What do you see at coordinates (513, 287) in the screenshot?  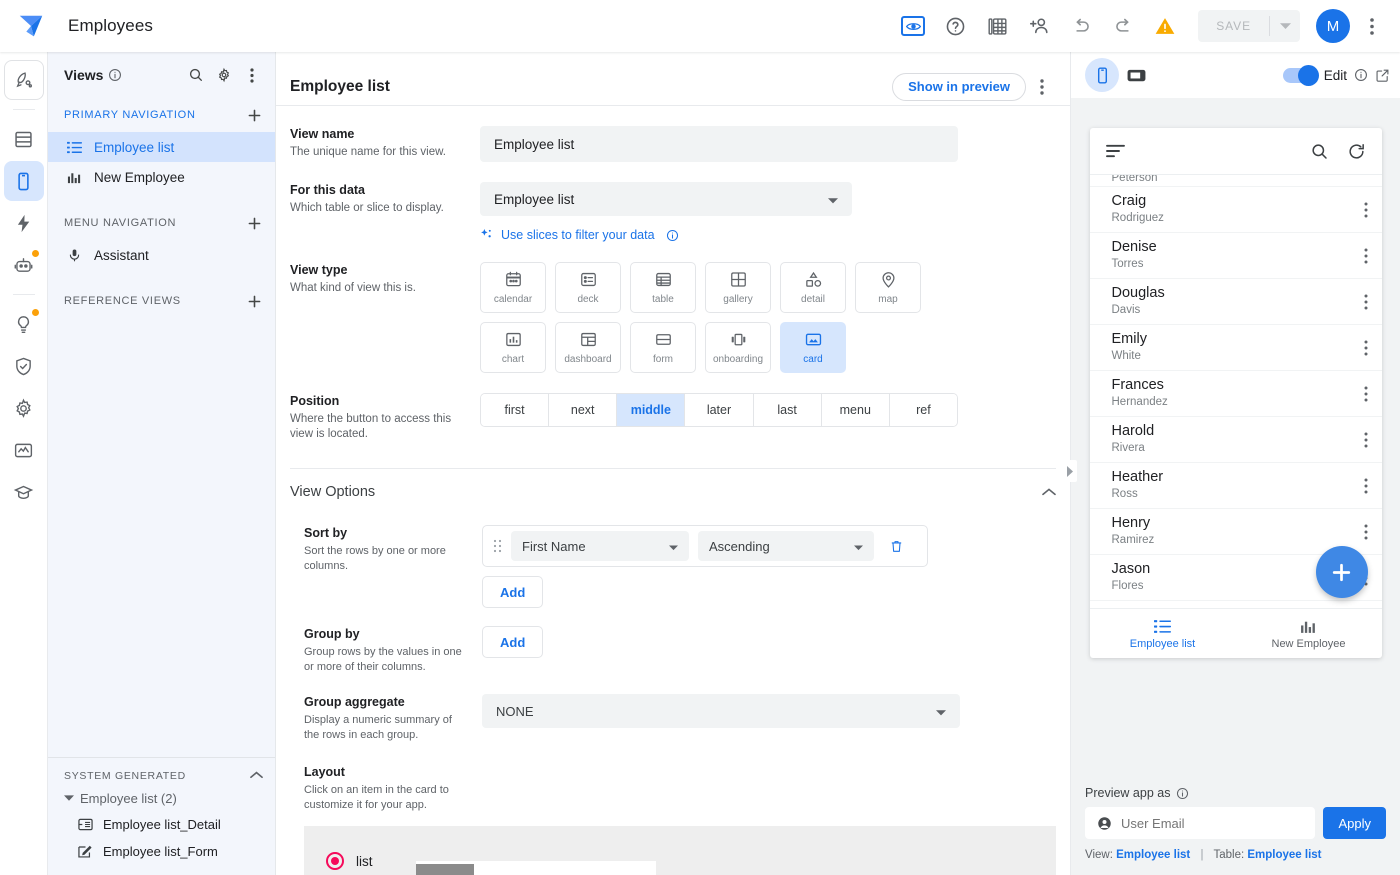 I see `view-type-calendar: calendar` at bounding box center [513, 287].